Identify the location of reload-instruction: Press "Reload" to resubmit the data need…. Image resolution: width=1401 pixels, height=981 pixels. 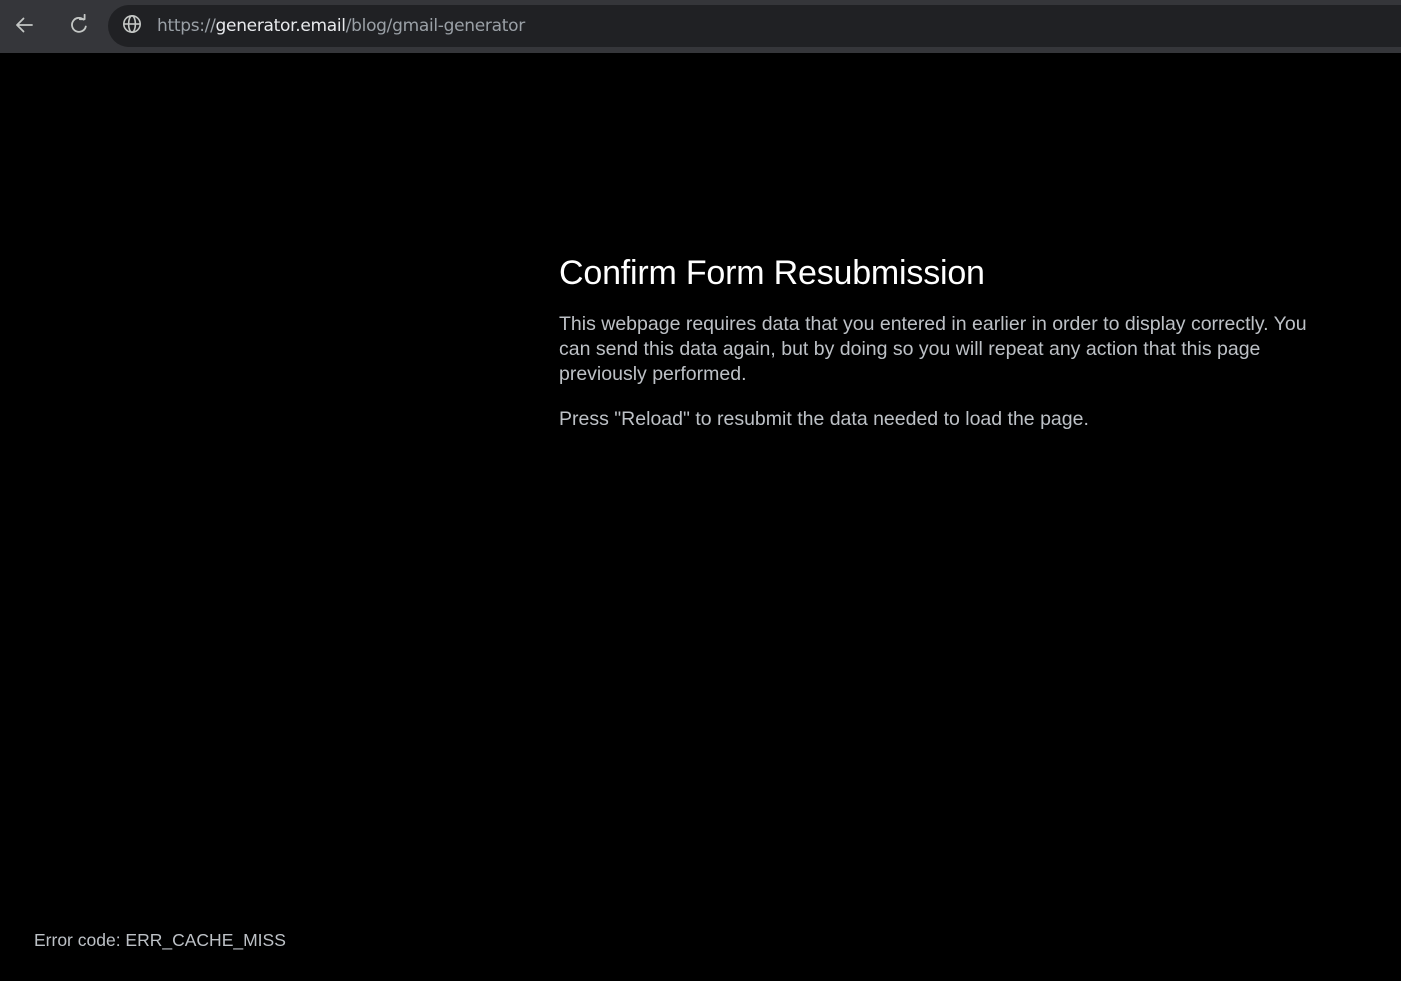
(824, 419).